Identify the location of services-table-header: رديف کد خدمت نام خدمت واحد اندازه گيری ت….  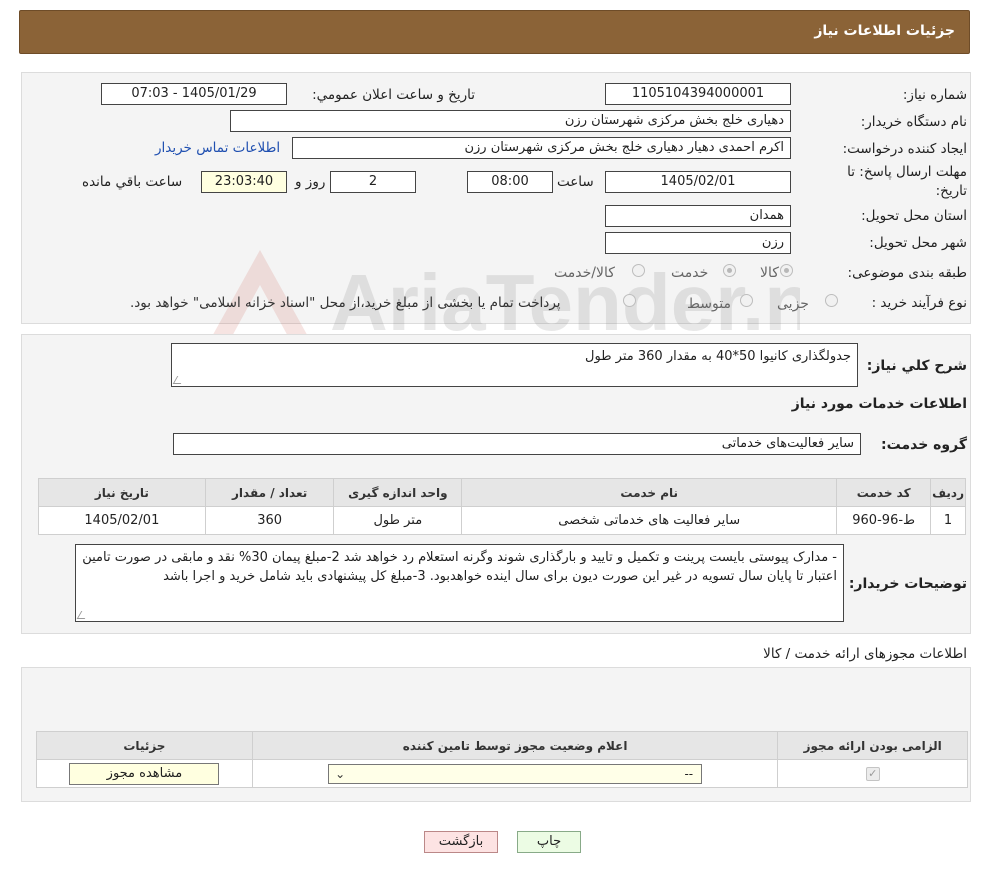
(502, 492).